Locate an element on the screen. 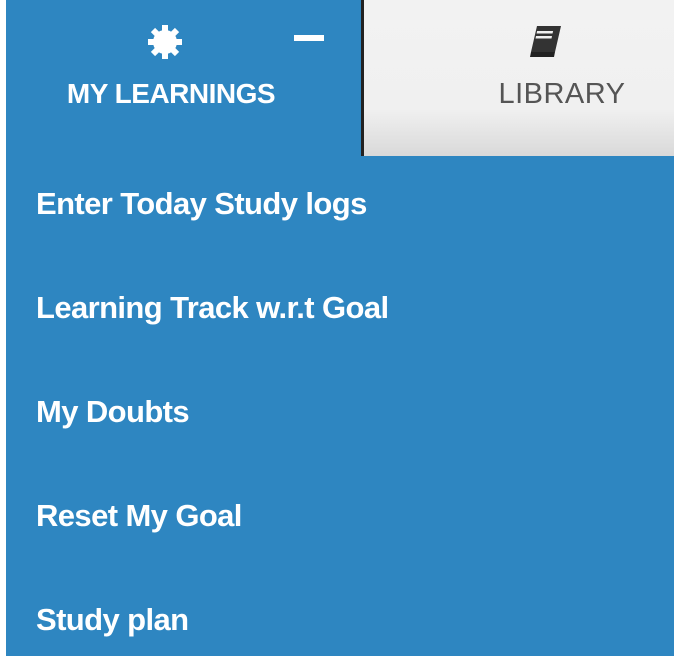 The height and width of the screenshot is (656, 674). menu-item-enter-study-logs: Enter Today Study logs is located at coordinates (201, 204).